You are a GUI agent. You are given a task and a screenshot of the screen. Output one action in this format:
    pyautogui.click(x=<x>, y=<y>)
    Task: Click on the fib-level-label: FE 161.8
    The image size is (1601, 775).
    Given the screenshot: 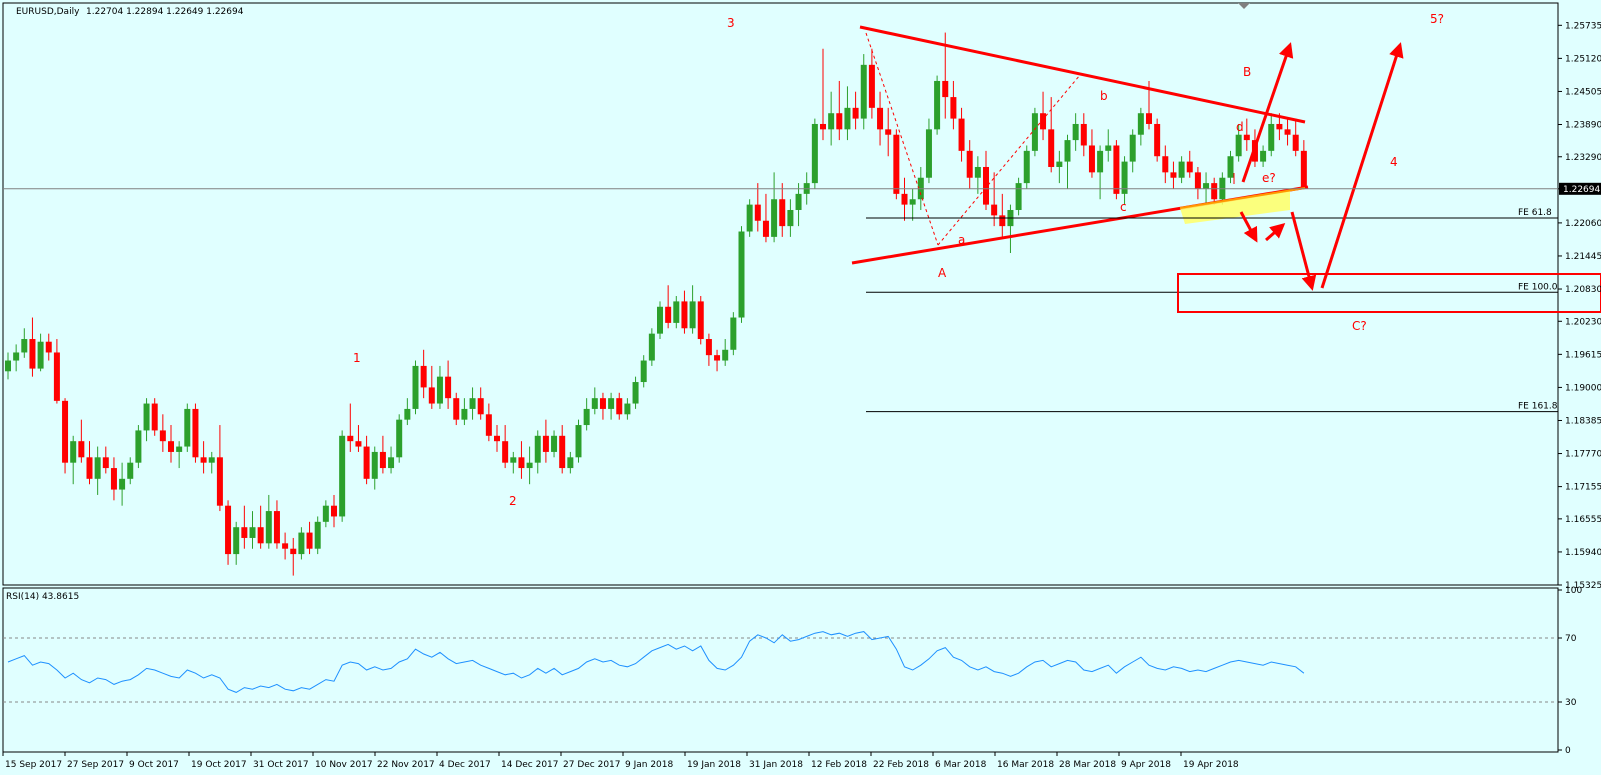 What is the action you would take?
    pyautogui.click(x=1538, y=407)
    